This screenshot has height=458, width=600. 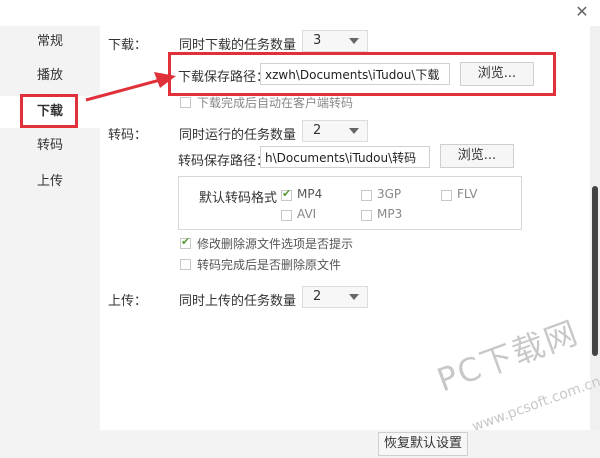 What do you see at coordinates (467, 194) in the screenshot?
I see `format-flv-label: FLV` at bounding box center [467, 194].